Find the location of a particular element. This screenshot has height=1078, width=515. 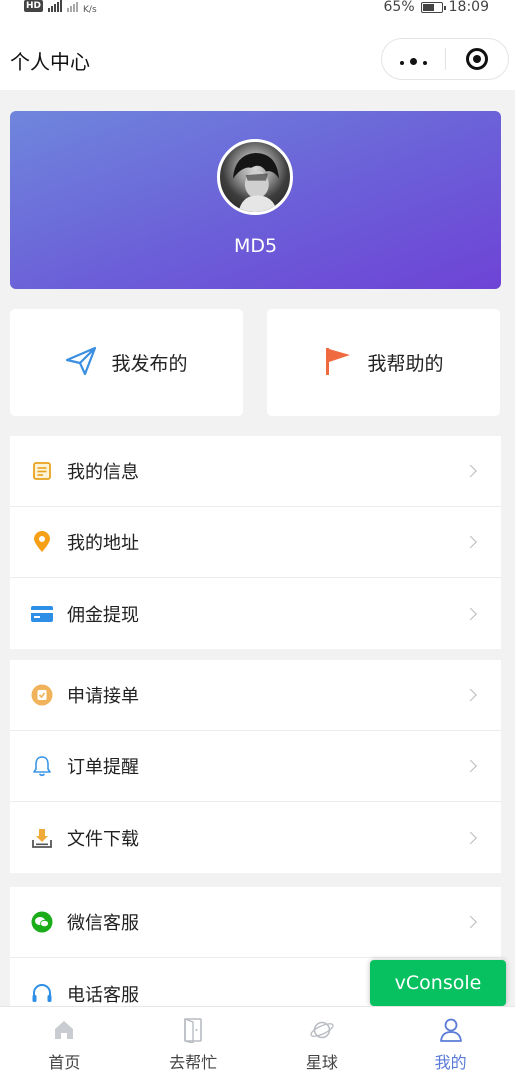

door-icon is located at coordinates (193, 1030).